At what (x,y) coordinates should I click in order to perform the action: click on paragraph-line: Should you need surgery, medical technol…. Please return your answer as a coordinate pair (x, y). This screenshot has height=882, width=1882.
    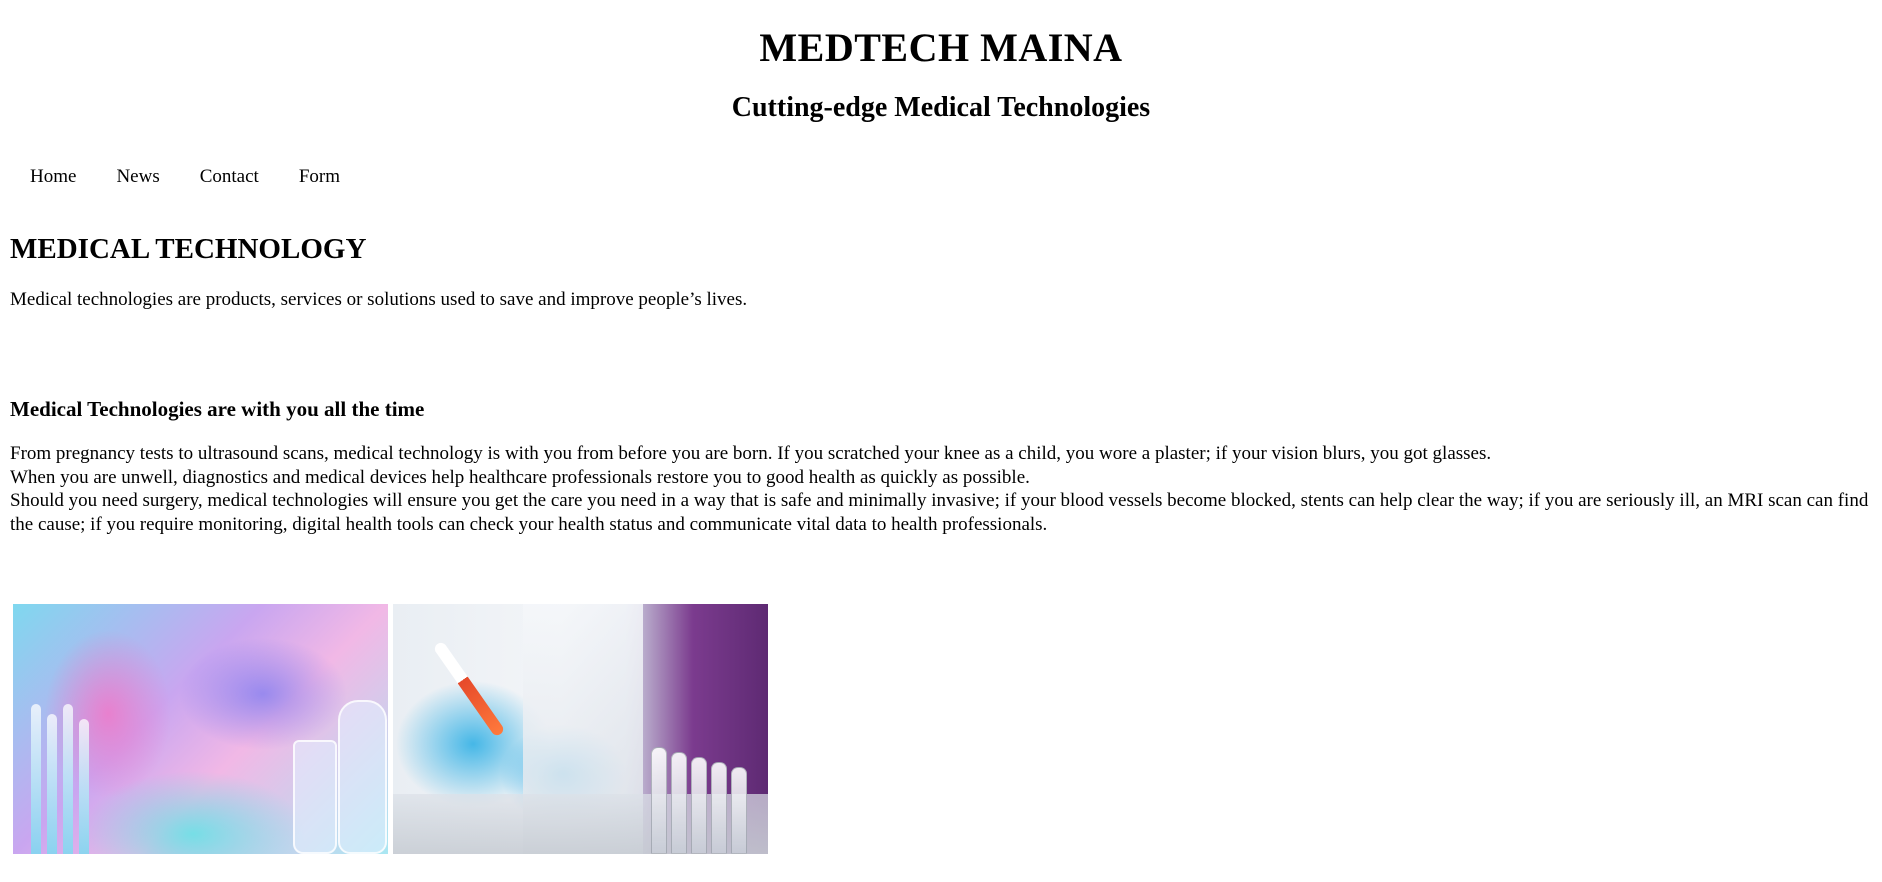
    Looking at the image, I should click on (939, 512).